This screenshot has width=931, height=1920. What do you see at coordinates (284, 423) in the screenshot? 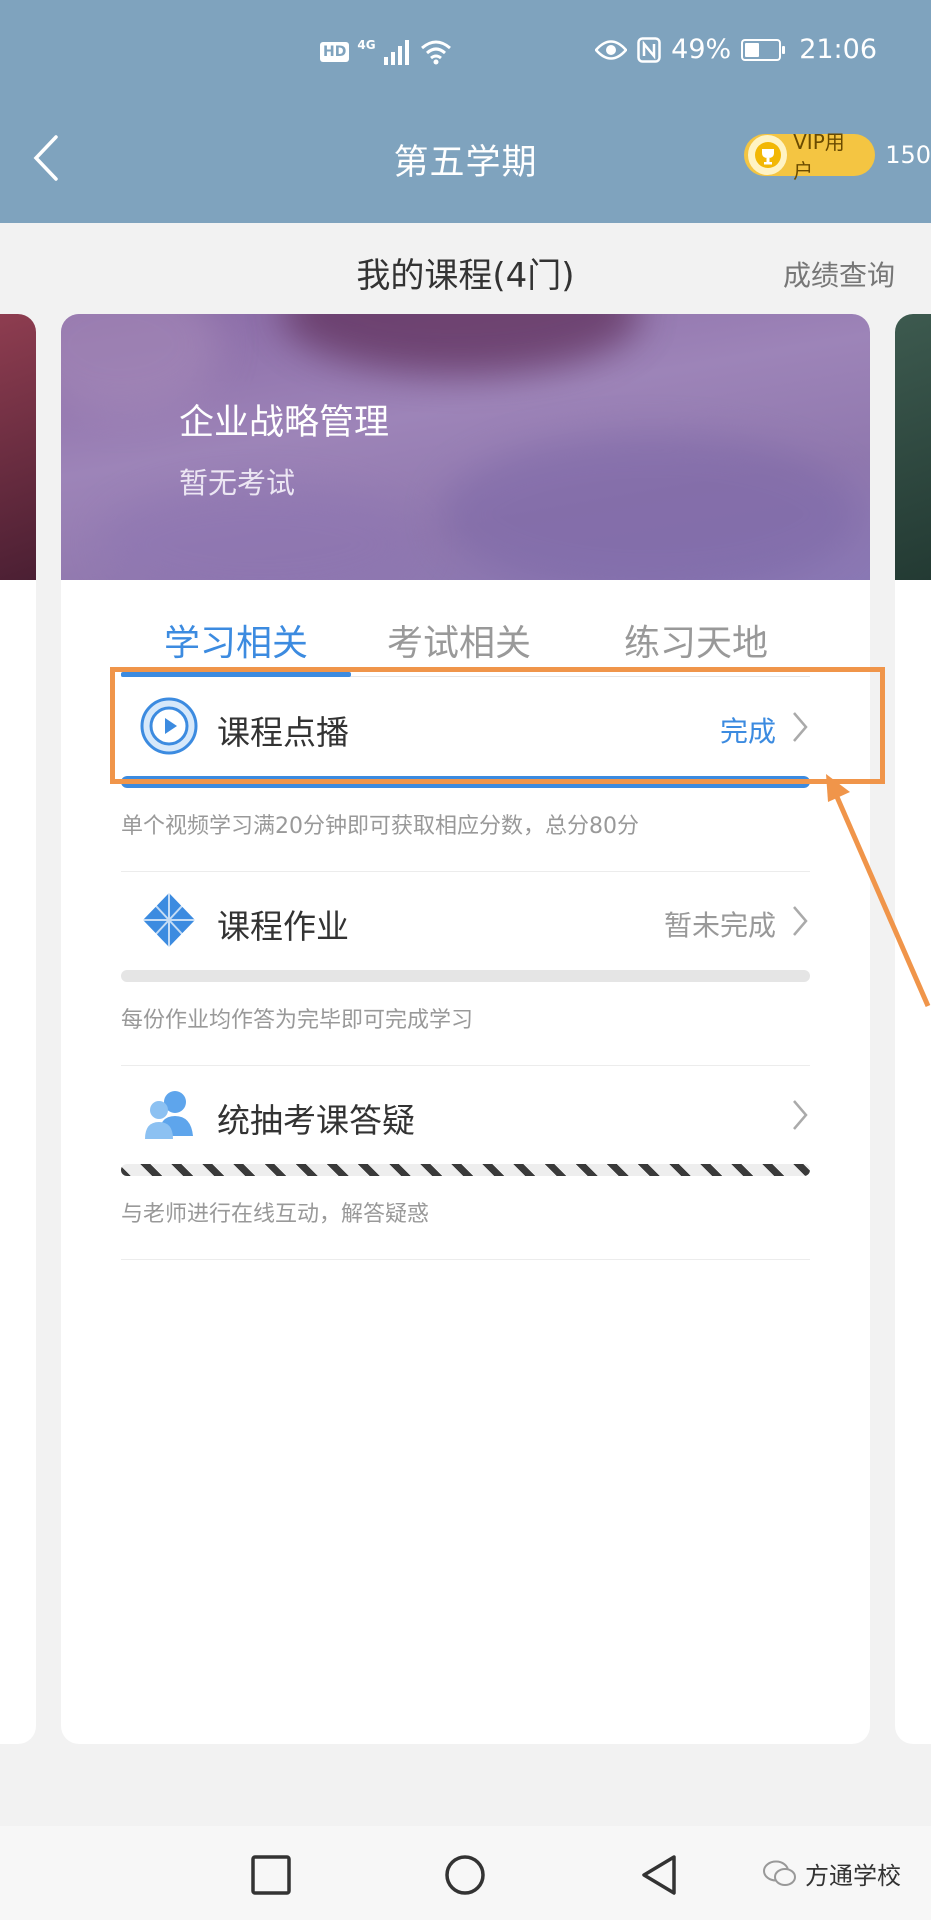
I see `course-name: 企业战略管理` at bounding box center [284, 423].